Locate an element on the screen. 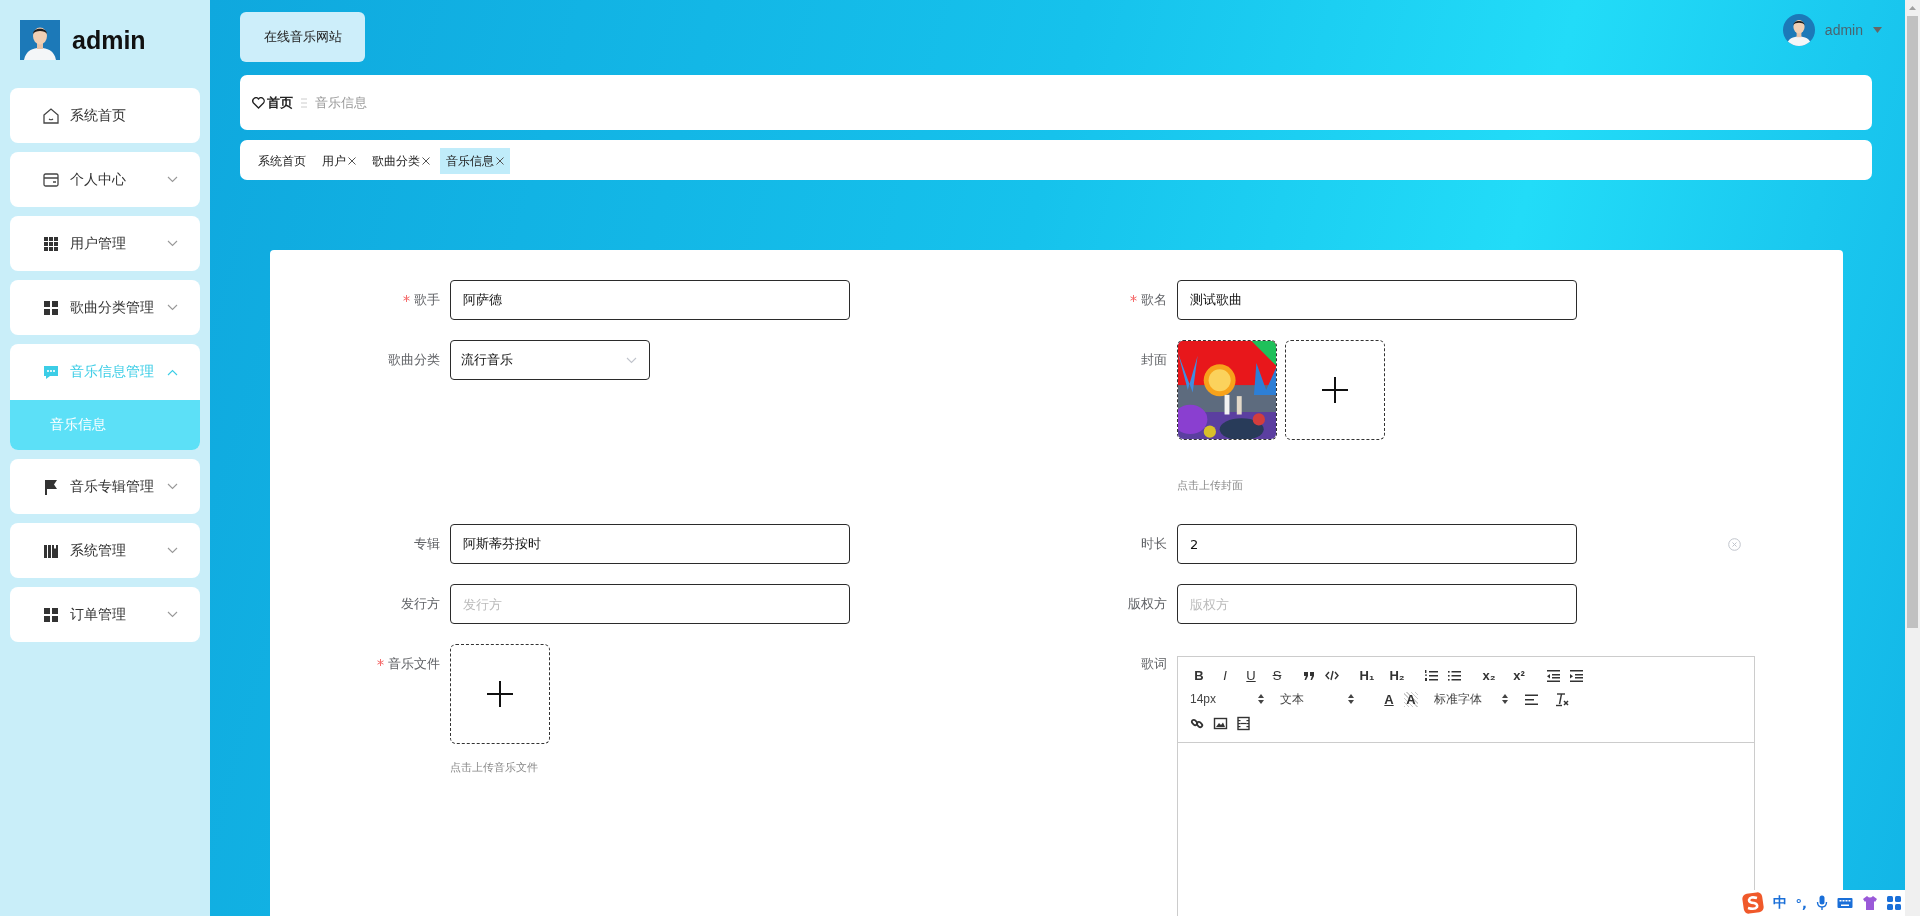 The image size is (1920, 916). numbered-list-icon is located at coordinates (1431, 675).